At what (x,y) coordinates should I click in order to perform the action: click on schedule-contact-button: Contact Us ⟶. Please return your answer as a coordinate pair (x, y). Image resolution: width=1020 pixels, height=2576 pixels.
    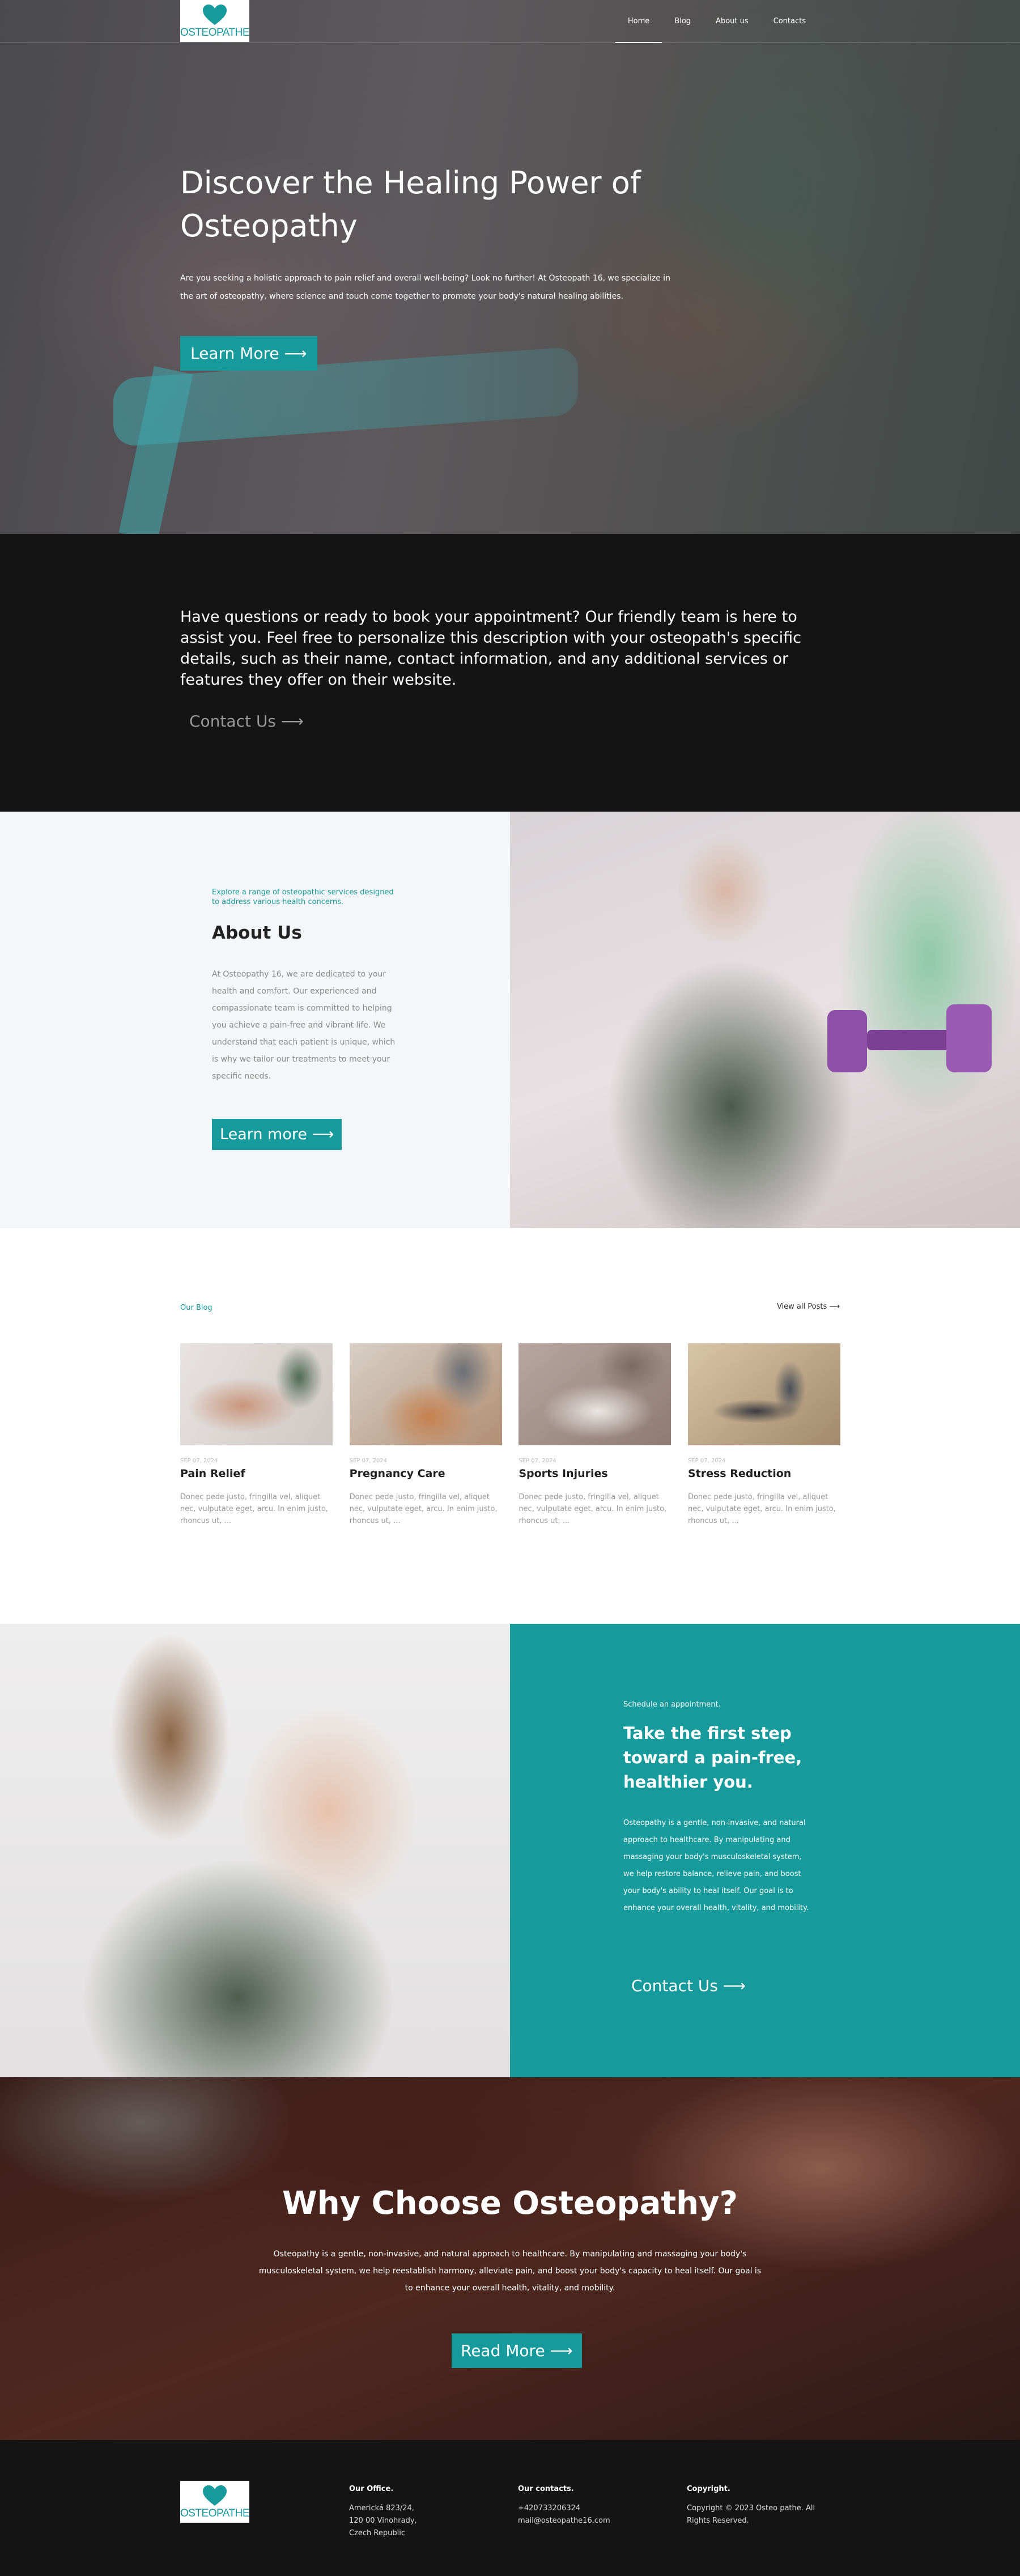
    Looking at the image, I should click on (688, 1985).